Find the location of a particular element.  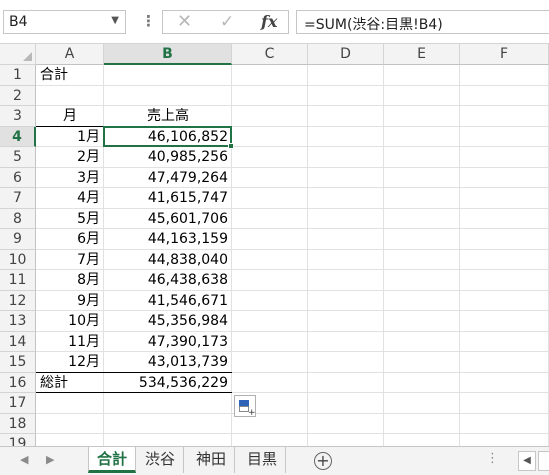

row-header-2: 2 is located at coordinates (18, 95).